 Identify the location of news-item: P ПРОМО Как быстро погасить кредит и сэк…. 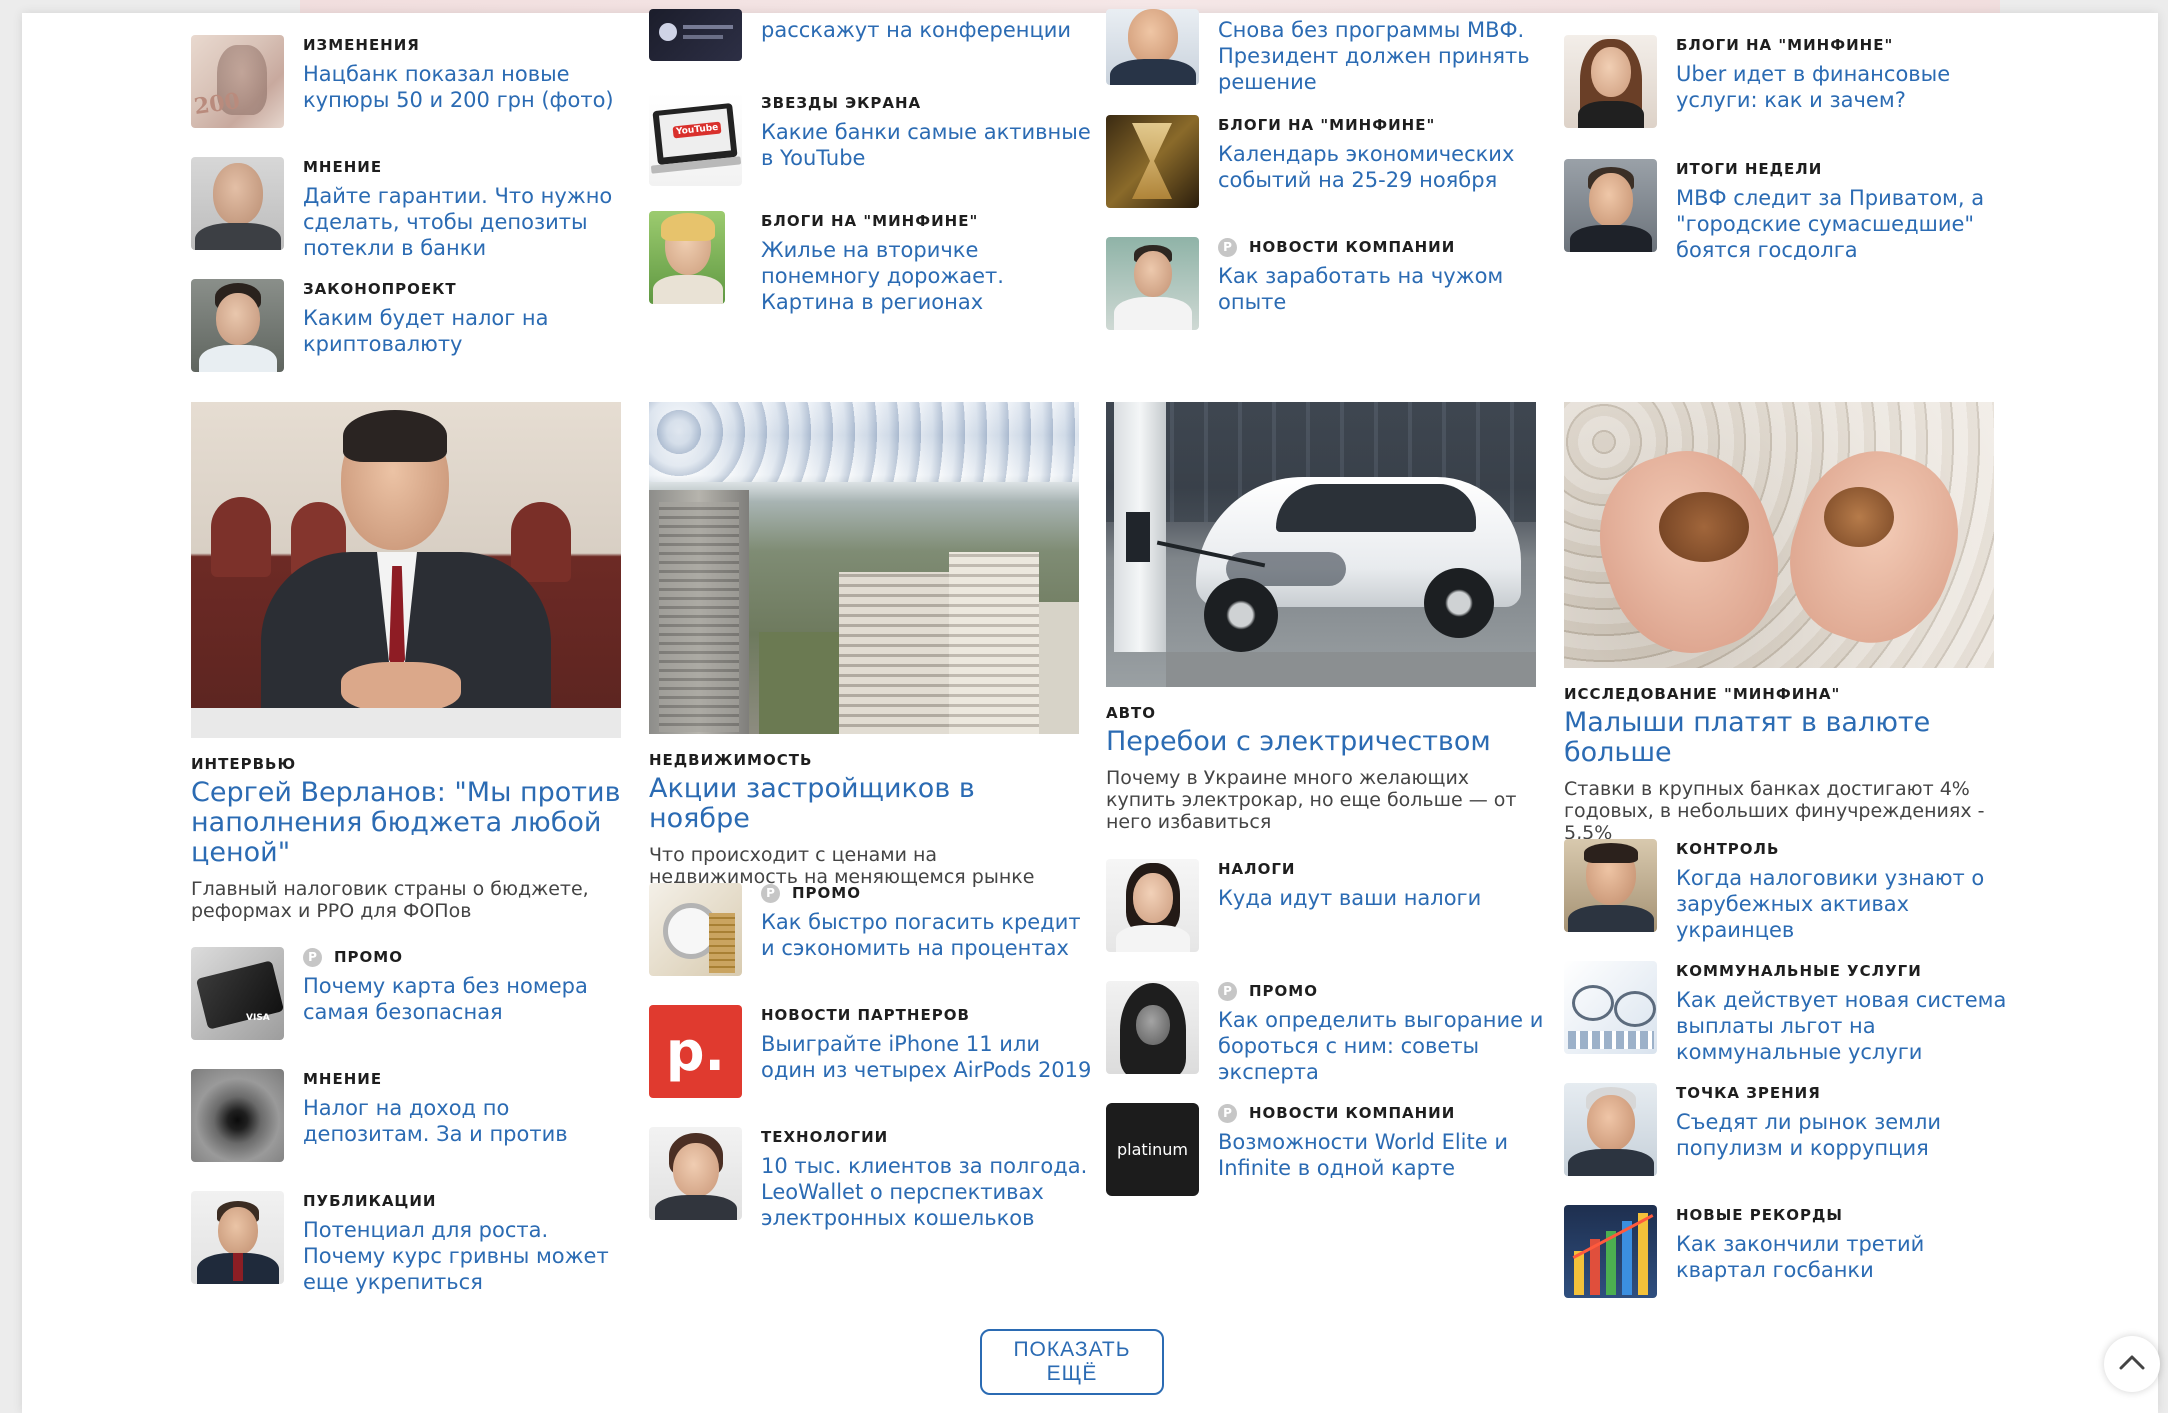
(871, 933).